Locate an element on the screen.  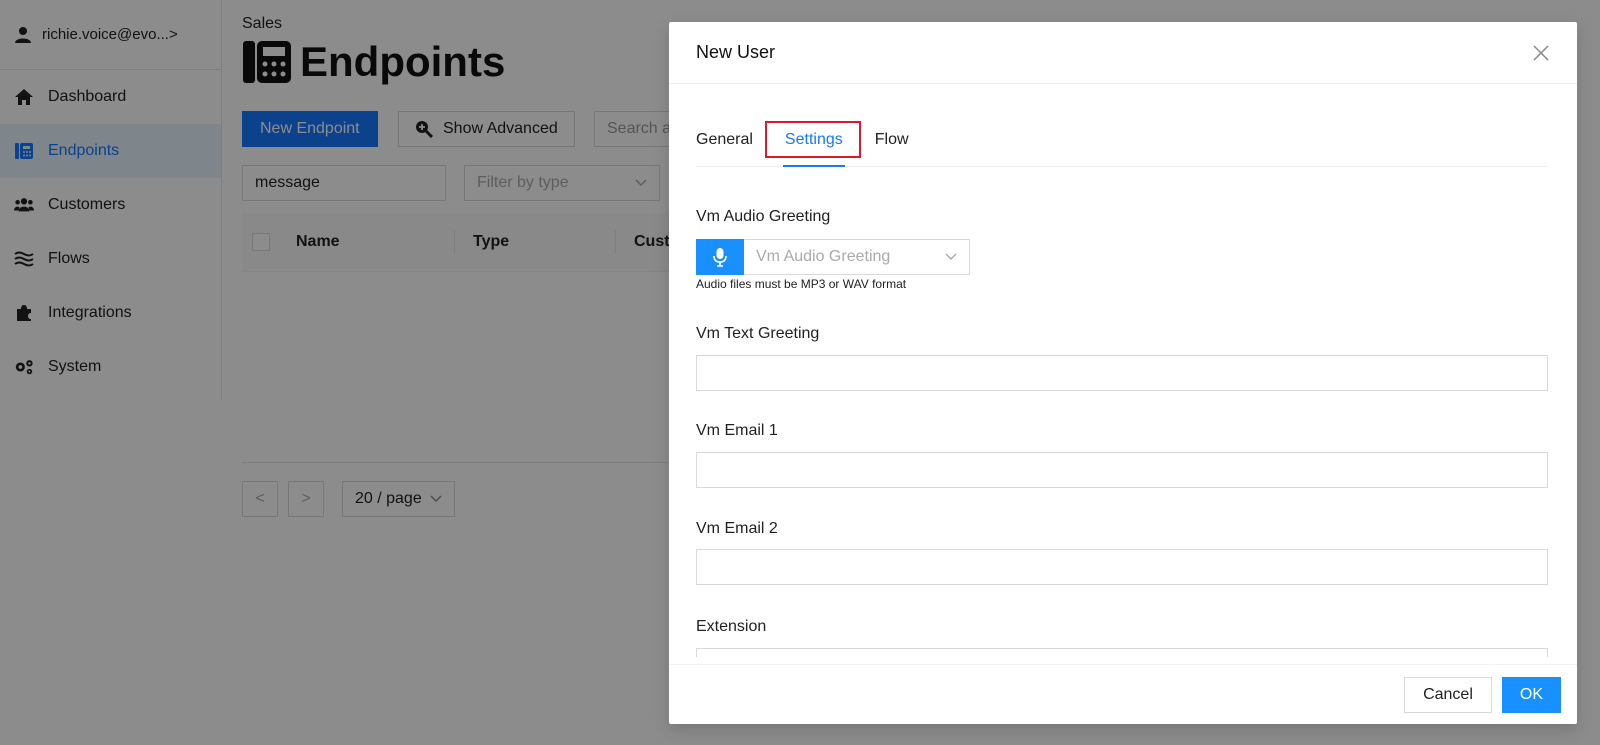
vm-email-2-input is located at coordinates (1122, 567).